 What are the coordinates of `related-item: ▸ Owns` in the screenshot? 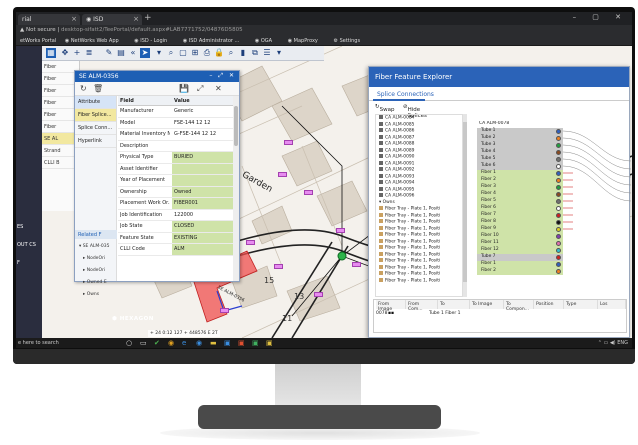 It's located at (91, 294).